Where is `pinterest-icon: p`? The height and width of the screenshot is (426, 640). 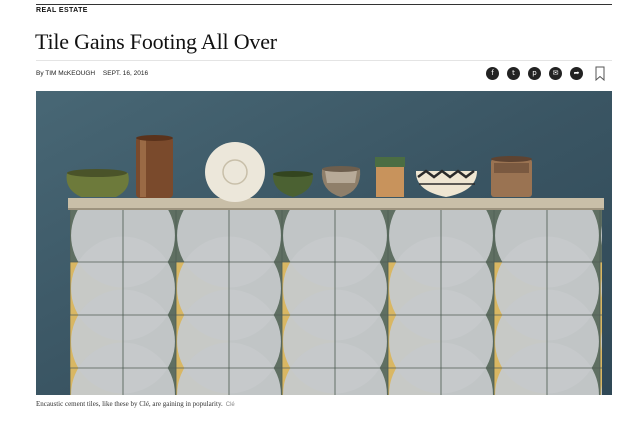 pinterest-icon: p is located at coordinates (534, 73).